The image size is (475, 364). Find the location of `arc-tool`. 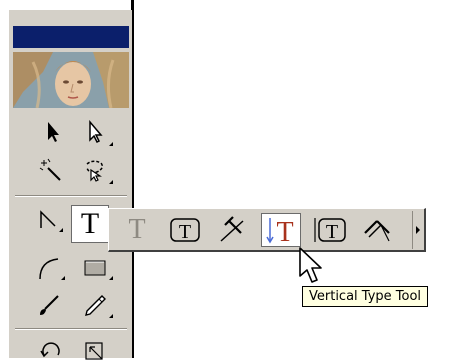

arc-tool is located at coordinates (49, 268).